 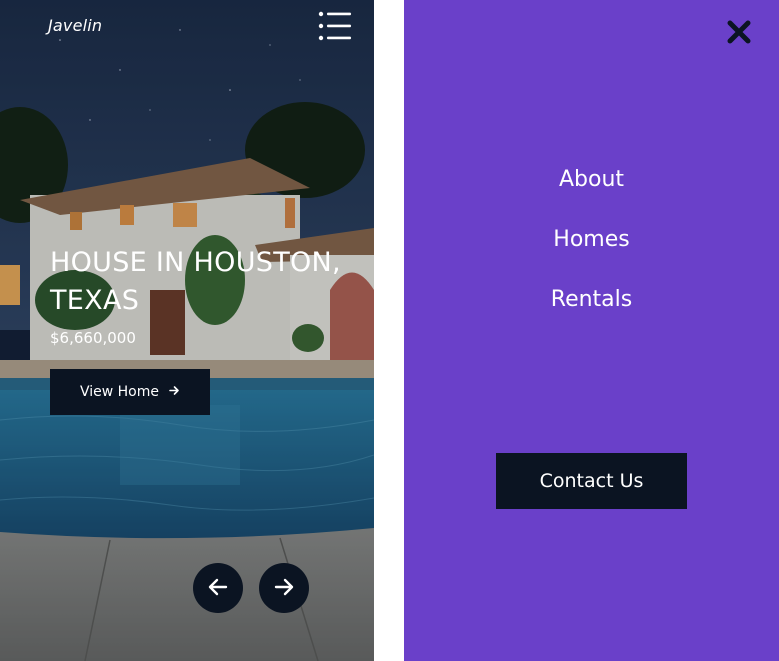 What do you see at coordinates (119, 392) in the screenshot?
I see `view-home-label: View Home` at bounding box center [119, 392].